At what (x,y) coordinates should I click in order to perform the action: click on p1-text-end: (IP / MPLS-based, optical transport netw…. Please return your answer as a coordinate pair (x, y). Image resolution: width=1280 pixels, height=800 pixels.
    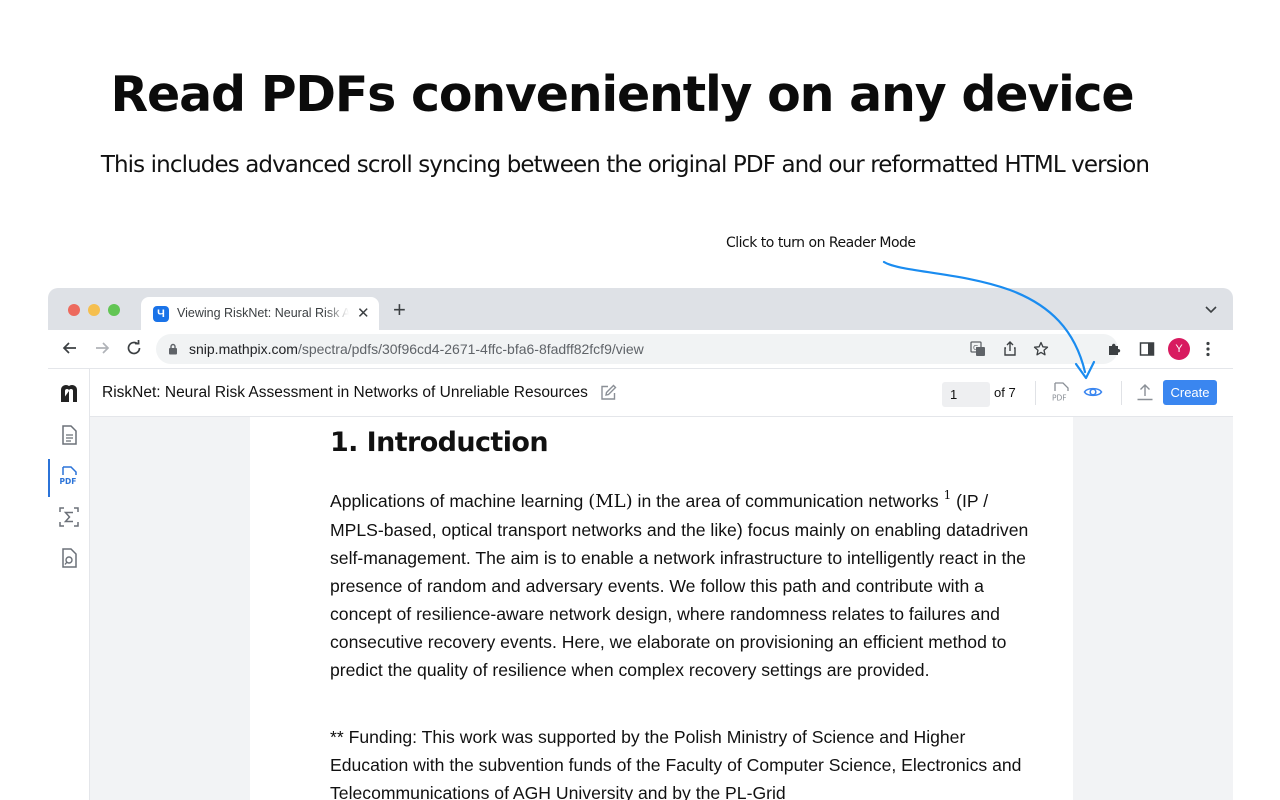
    Looking at the image, I should click on (679, 585).